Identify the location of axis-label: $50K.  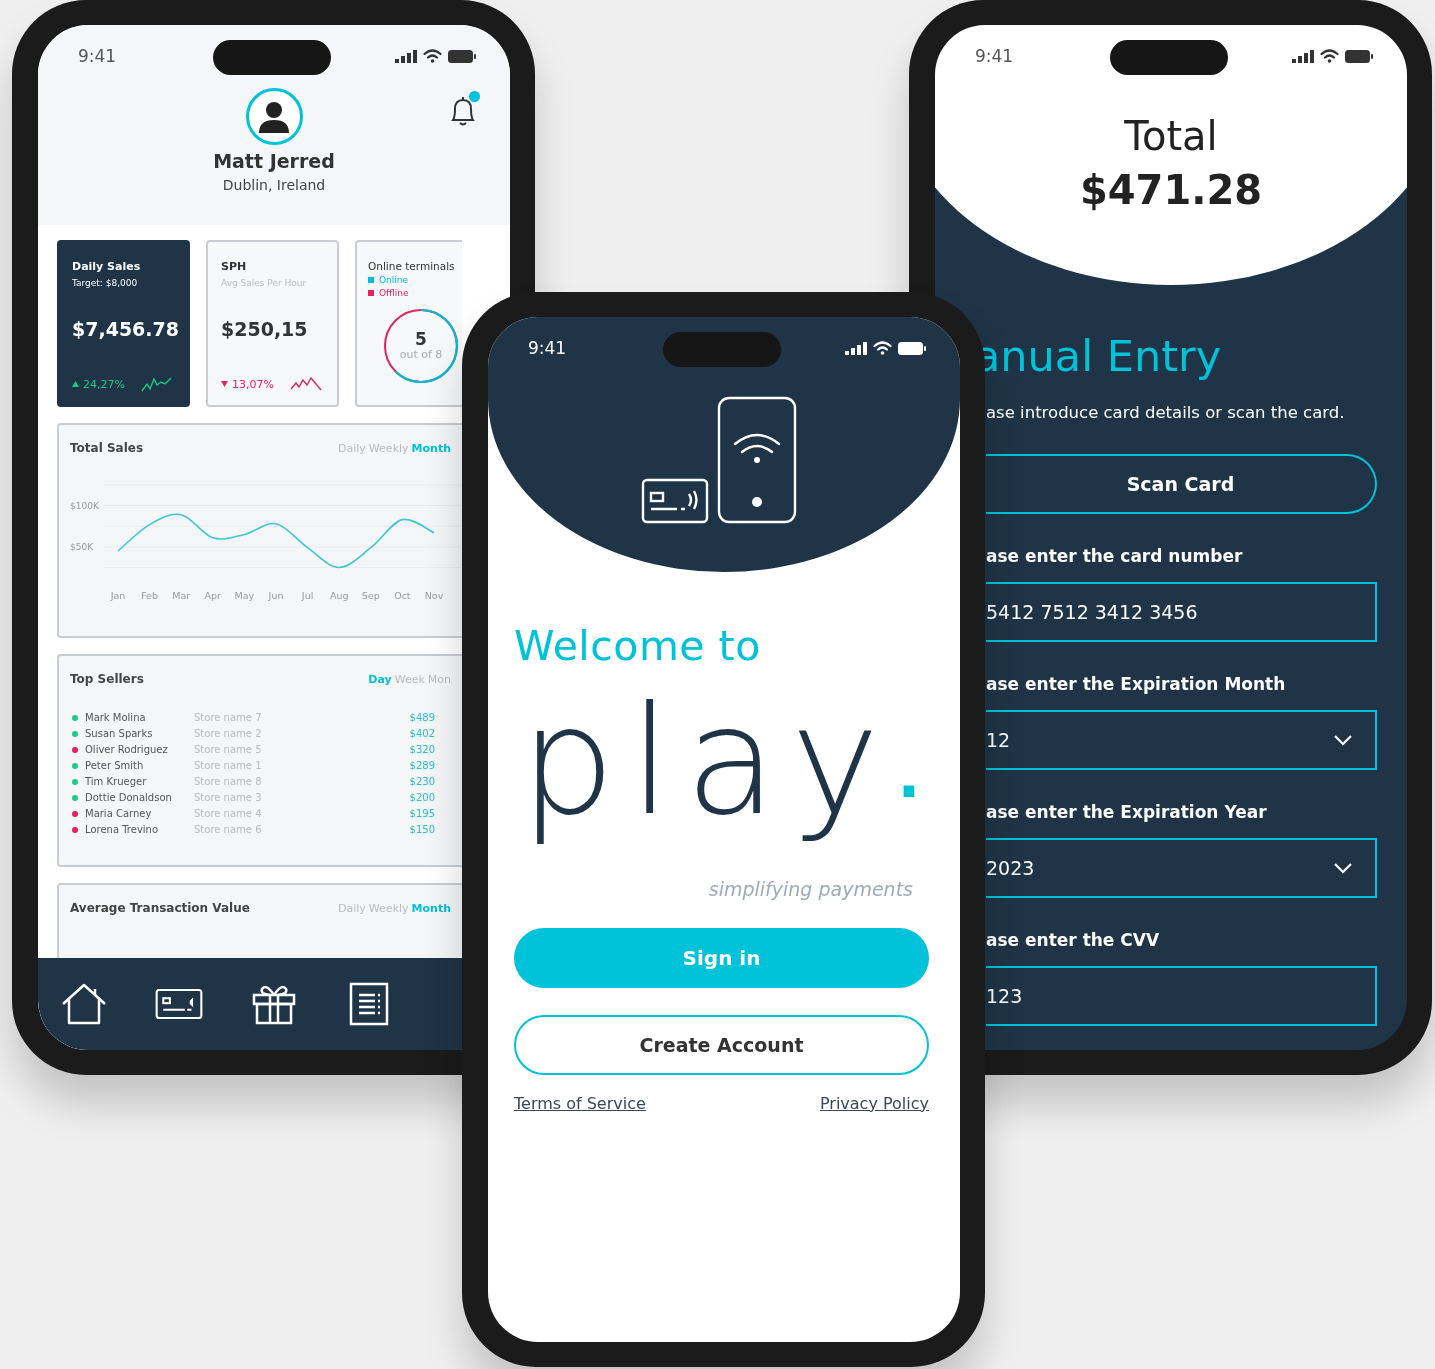
(82, 546).